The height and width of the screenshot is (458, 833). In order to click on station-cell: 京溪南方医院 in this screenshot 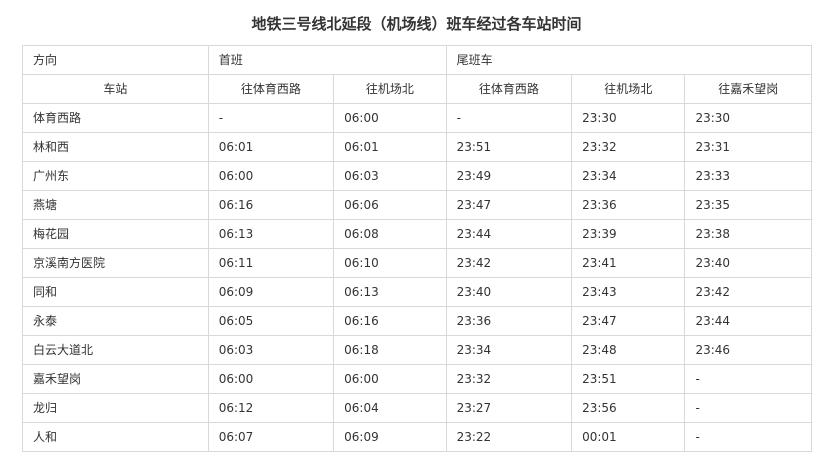, I will do `click(115, 263)`.